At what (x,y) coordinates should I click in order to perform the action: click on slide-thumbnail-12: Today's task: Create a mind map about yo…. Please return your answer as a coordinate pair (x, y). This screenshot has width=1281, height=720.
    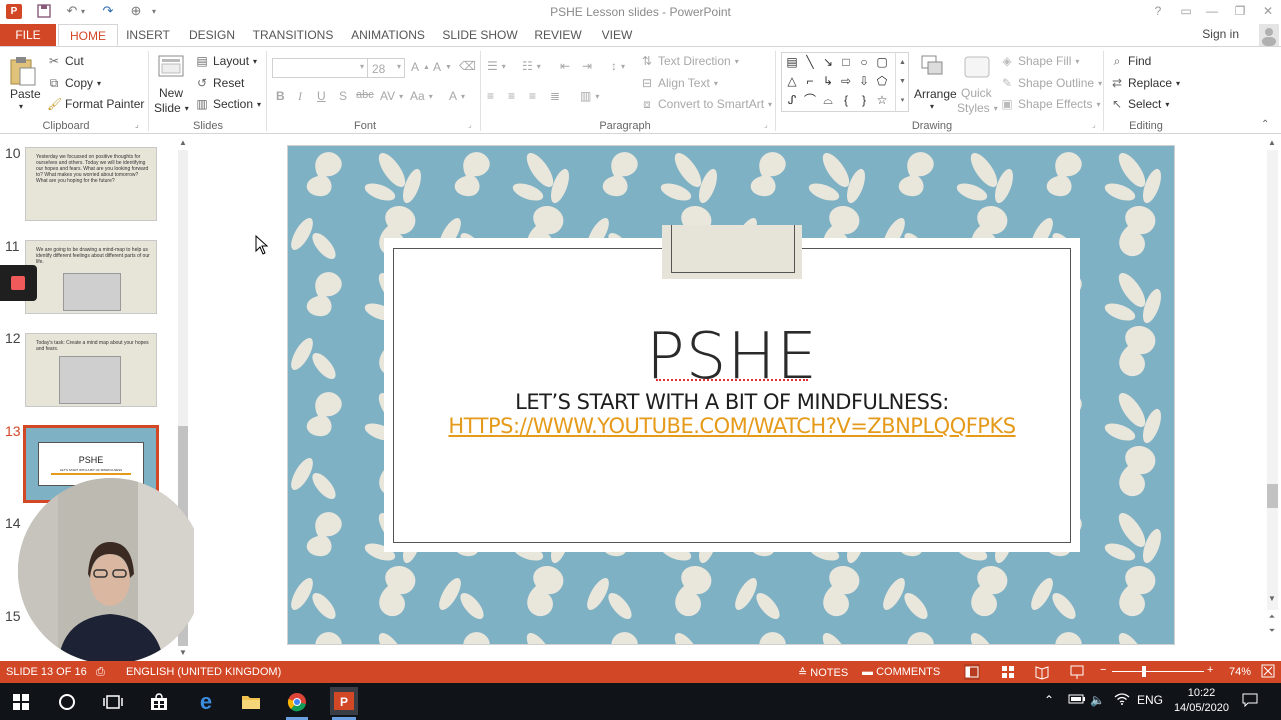
    Looking at the image, I should click on (91, 370).